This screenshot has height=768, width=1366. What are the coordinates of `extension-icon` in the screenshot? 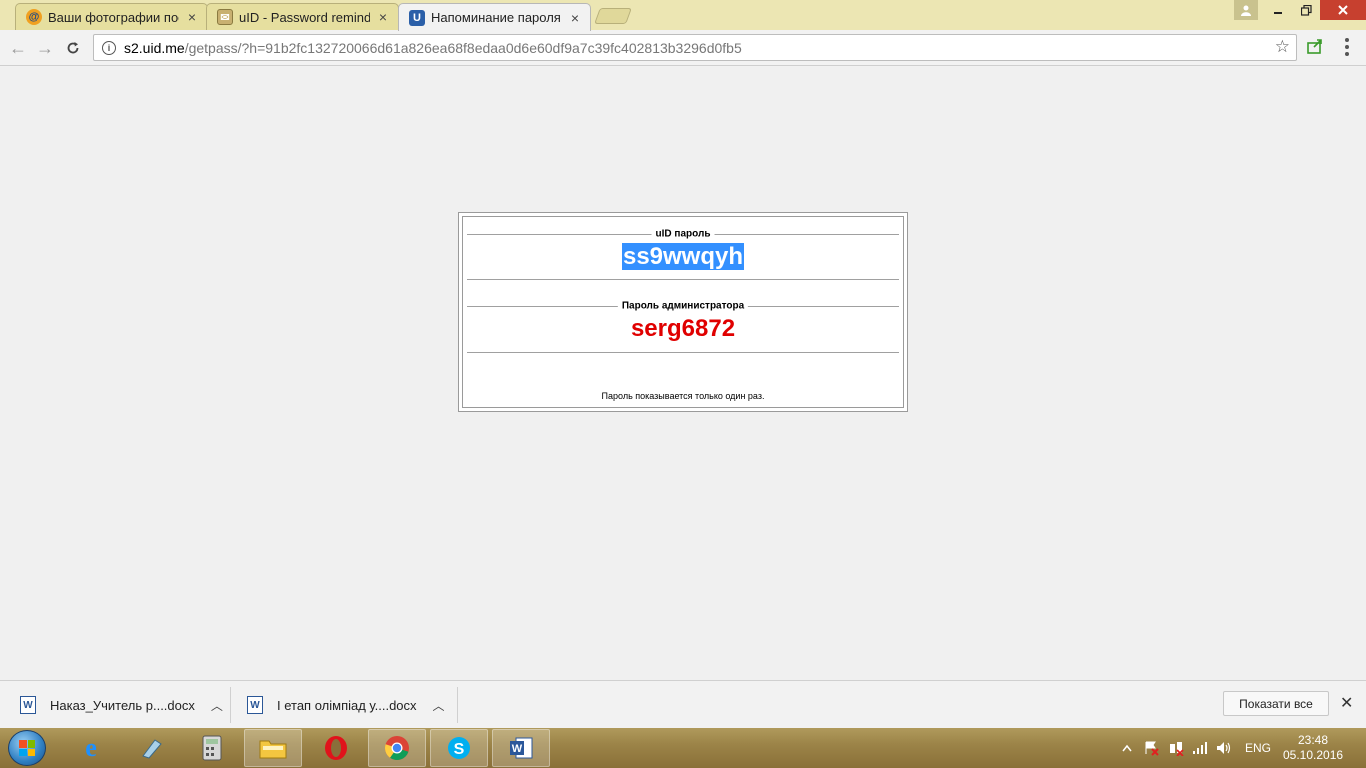 It's located at (1315, 46).